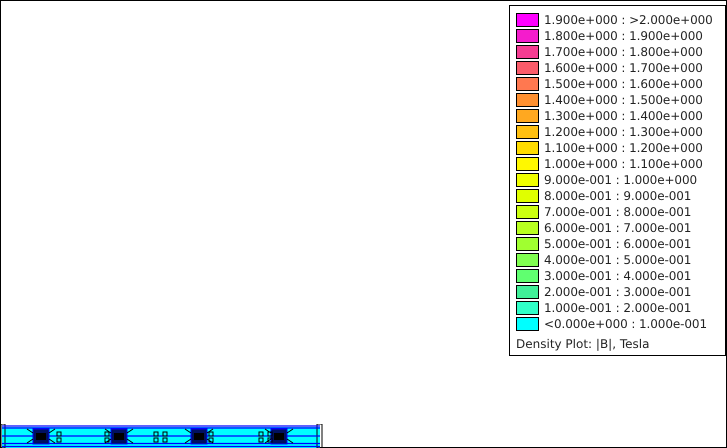  Describe the element at coordinates (618, 276) in the screenshot. I see `legend-label: 3.000e-001 : 4.000e-001` at that location.